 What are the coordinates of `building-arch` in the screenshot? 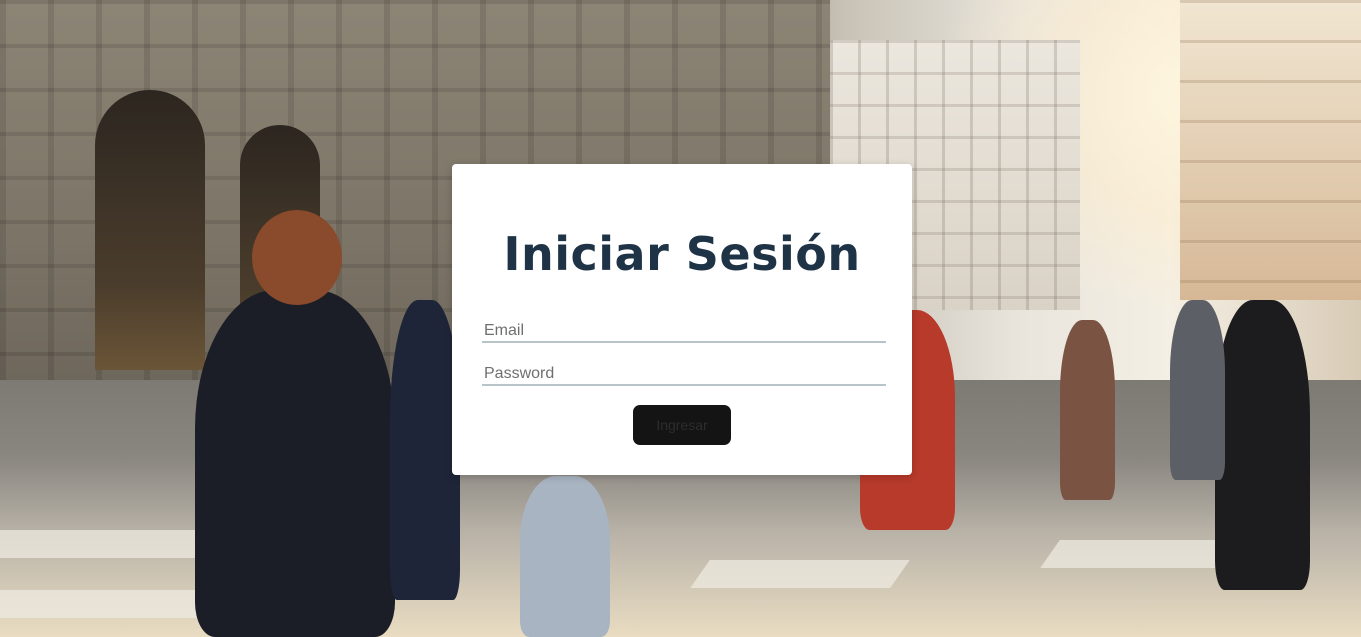 It's located at (150, 230).